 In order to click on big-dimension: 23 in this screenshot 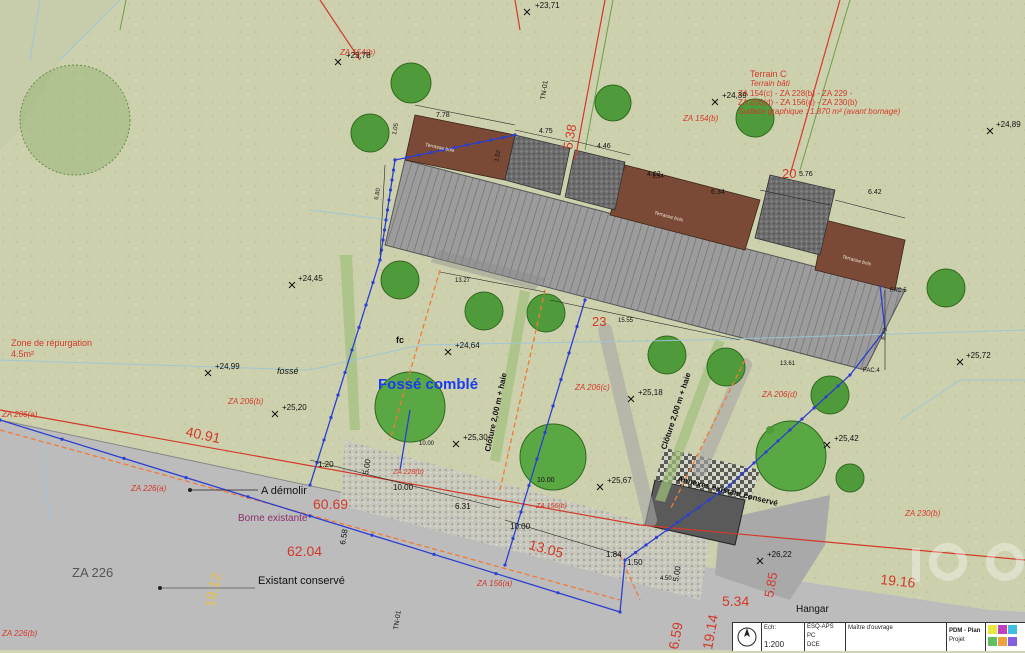, I will do `click(599, 321)`.